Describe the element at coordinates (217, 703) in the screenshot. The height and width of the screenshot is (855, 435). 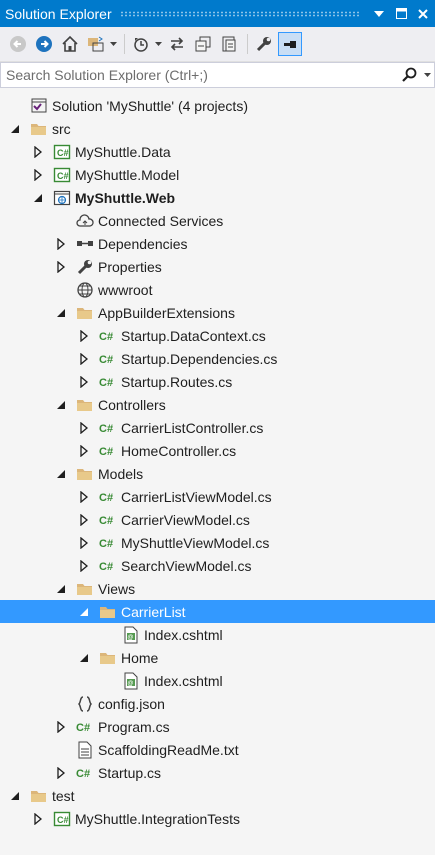
I see `tree-item: config.json` at that location.